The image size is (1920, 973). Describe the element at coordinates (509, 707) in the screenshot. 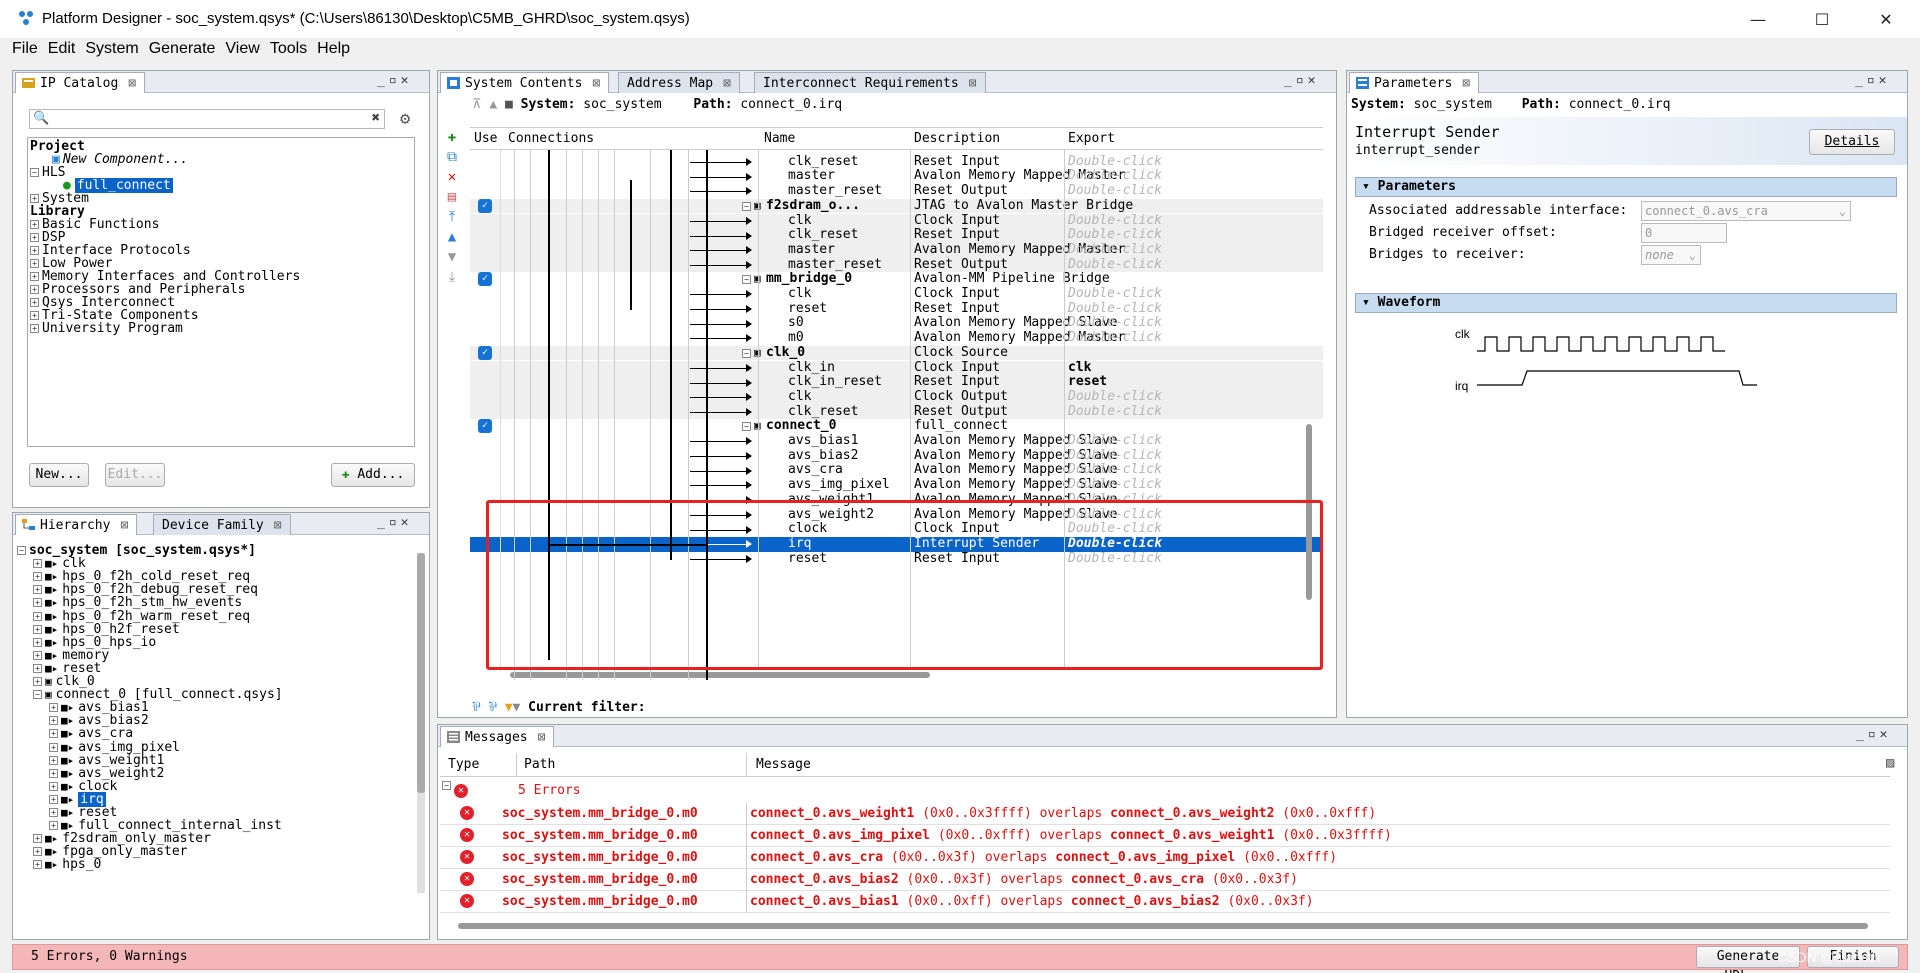

I see `funnel-icon: ▼` at that location.